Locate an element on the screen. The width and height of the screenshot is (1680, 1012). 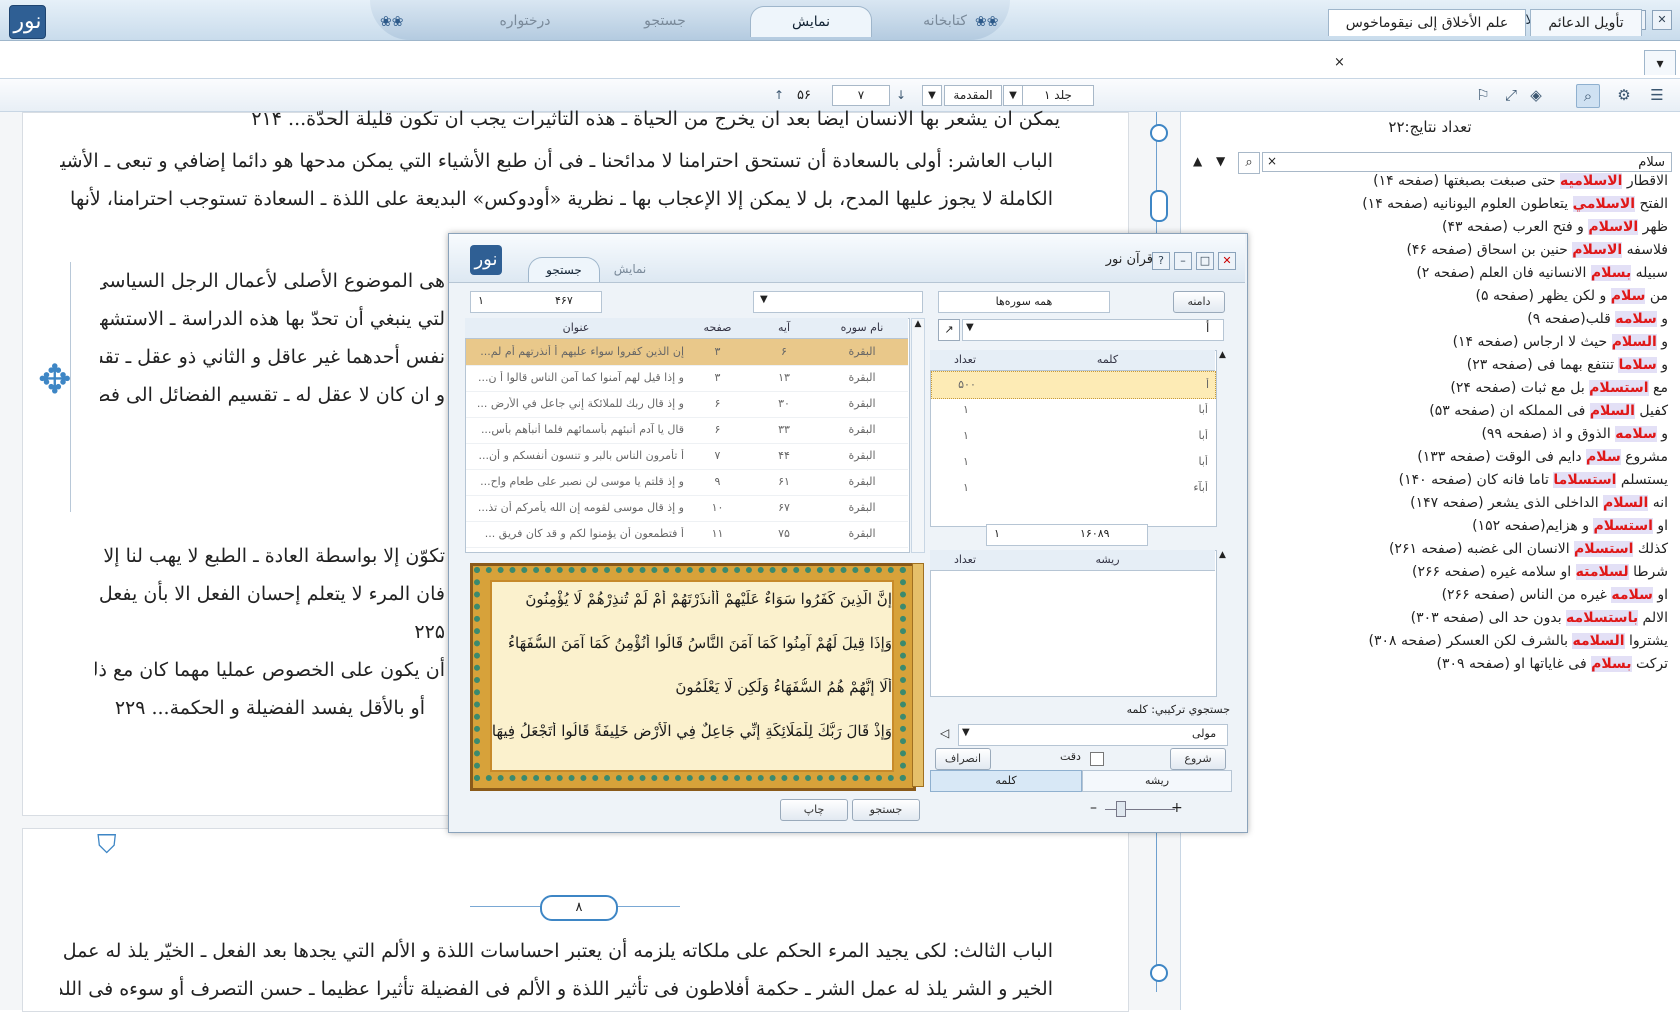
tab-root: ريشه is located at coordinates (1157, 781).